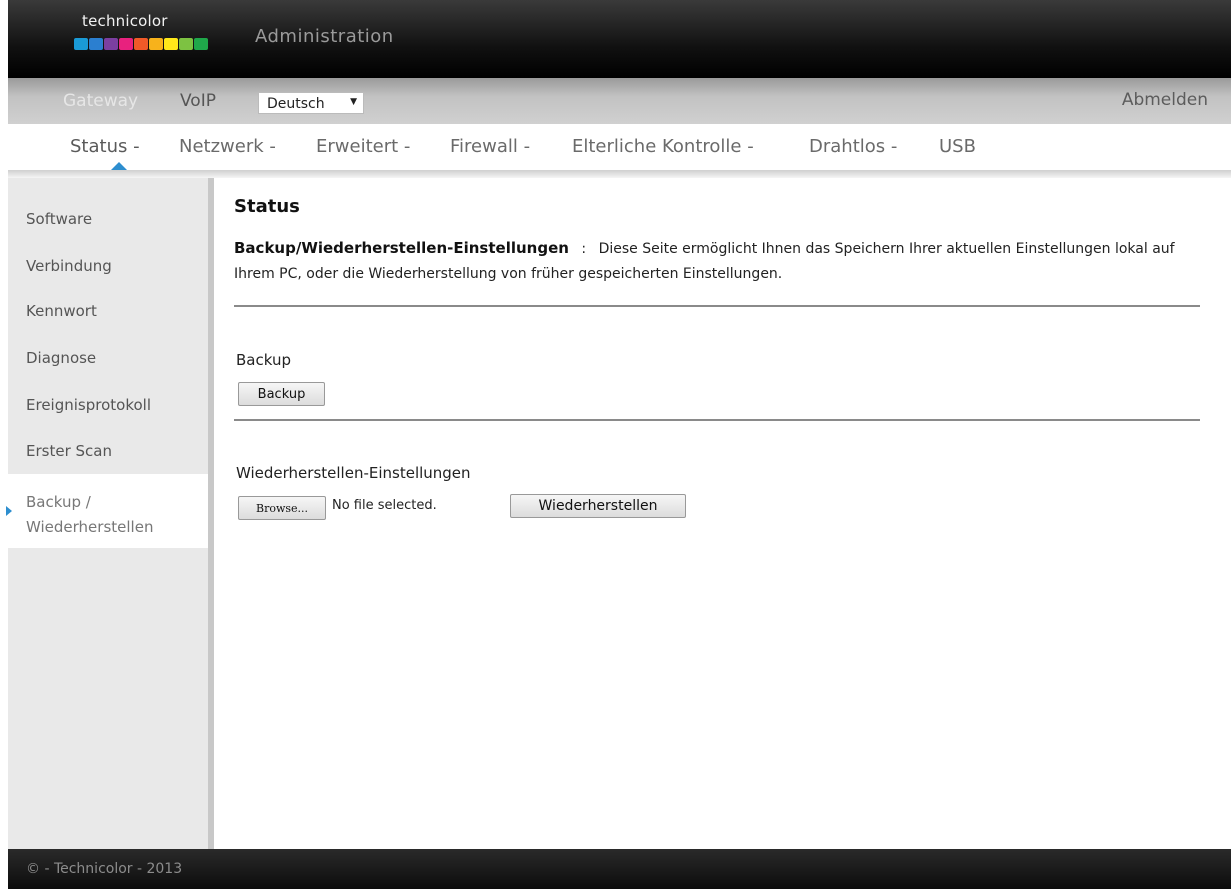  Describe the element at coordinates (957, 146) in the screenshot. I see `nav-usb: USB` at that location.